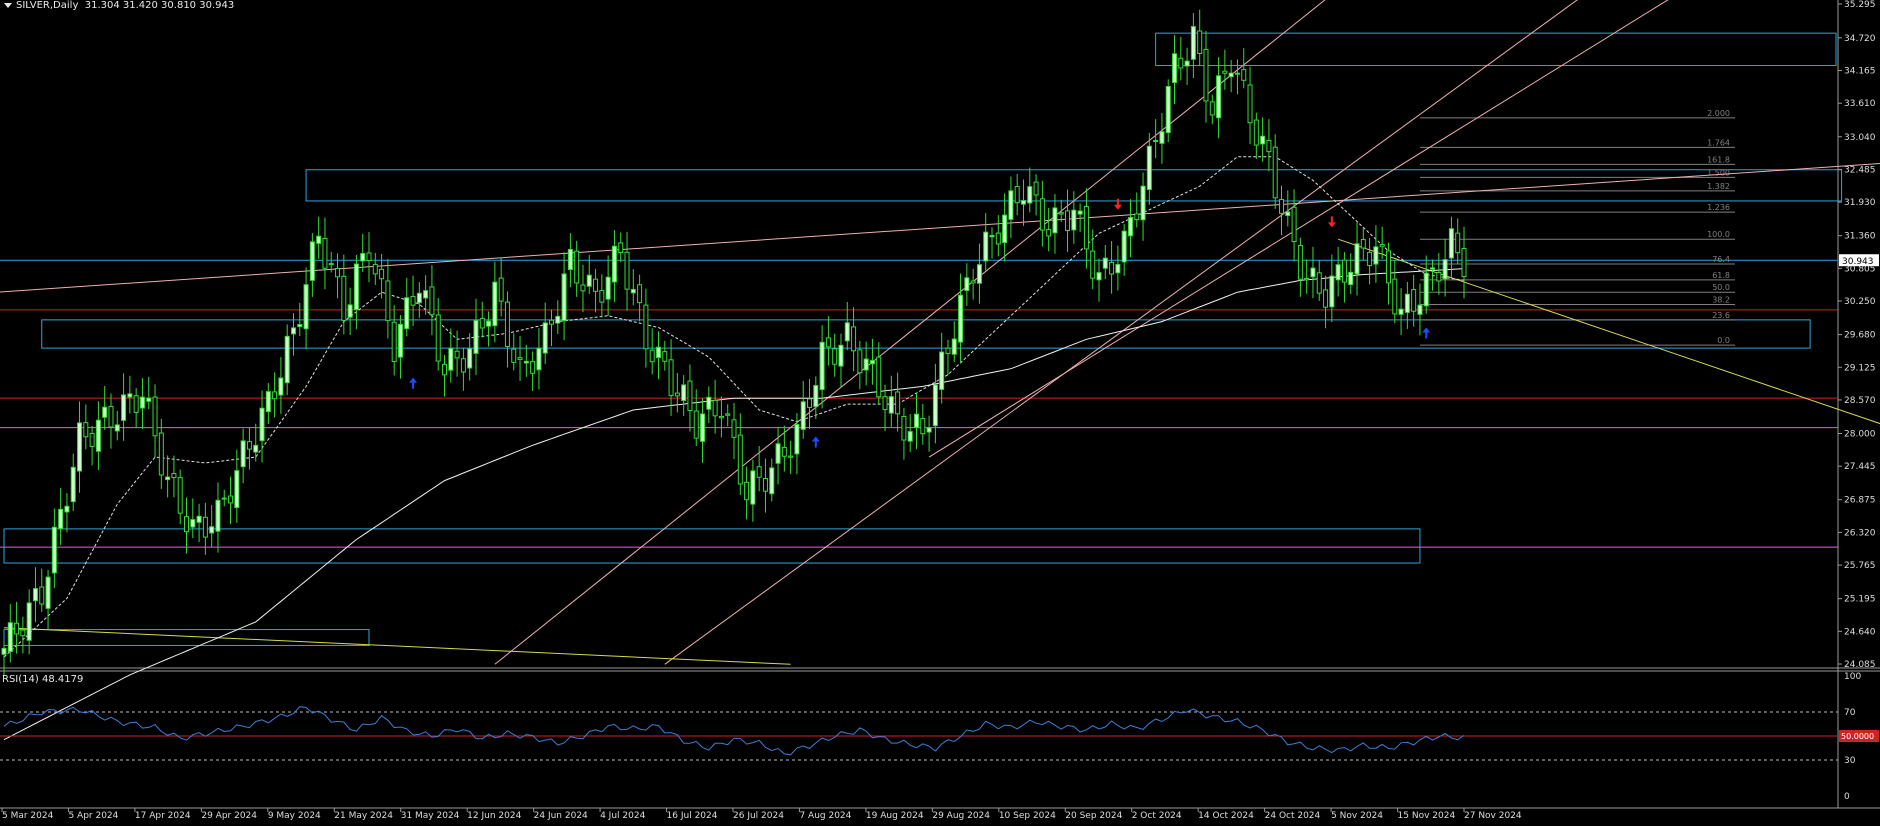 The height and width of the screenshot is (826, 1880). Describe the element at coordinates (1860, 39) in the screenshot. I see `price-tick-label: 34.720` at that location.